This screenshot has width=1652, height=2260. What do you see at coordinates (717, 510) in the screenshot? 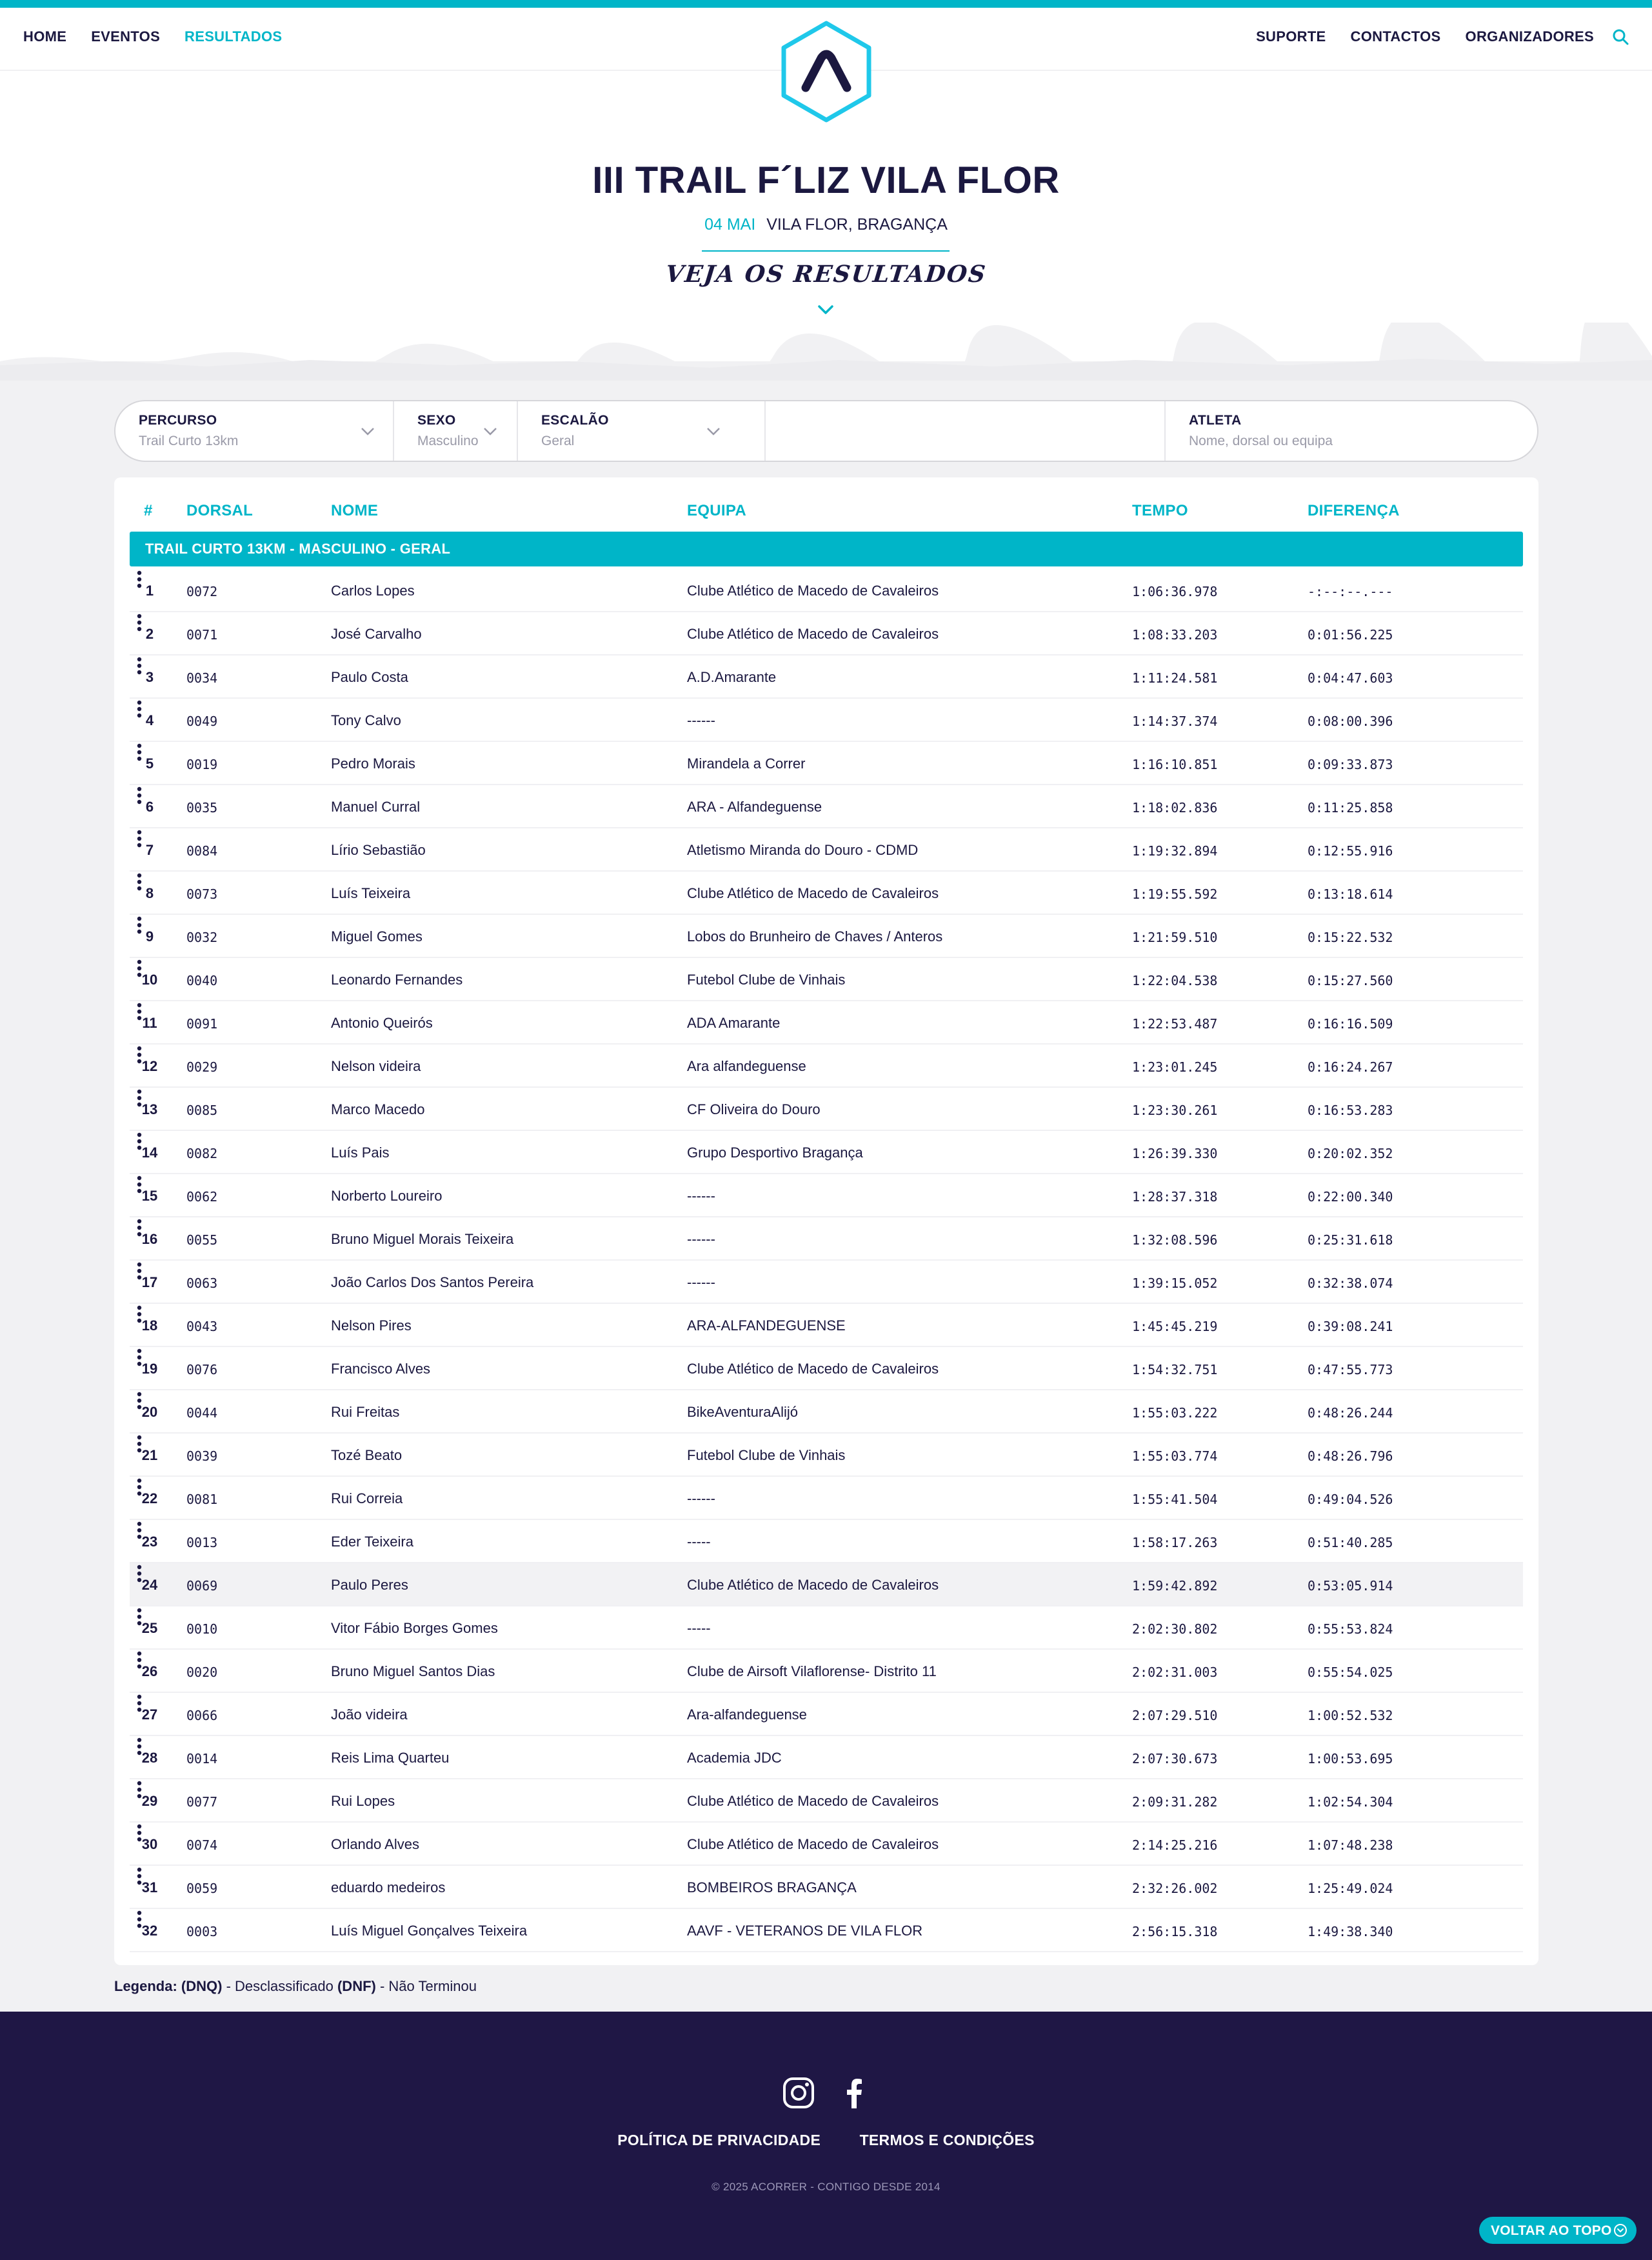
I see `col-equipa: EQUIPA` at bounding box center [717, 510].